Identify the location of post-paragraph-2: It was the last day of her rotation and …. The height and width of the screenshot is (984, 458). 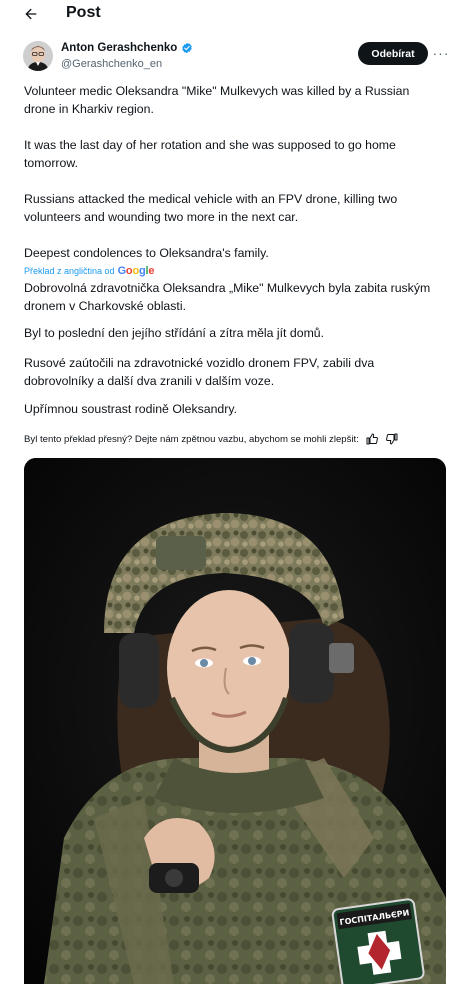
(210, 154).